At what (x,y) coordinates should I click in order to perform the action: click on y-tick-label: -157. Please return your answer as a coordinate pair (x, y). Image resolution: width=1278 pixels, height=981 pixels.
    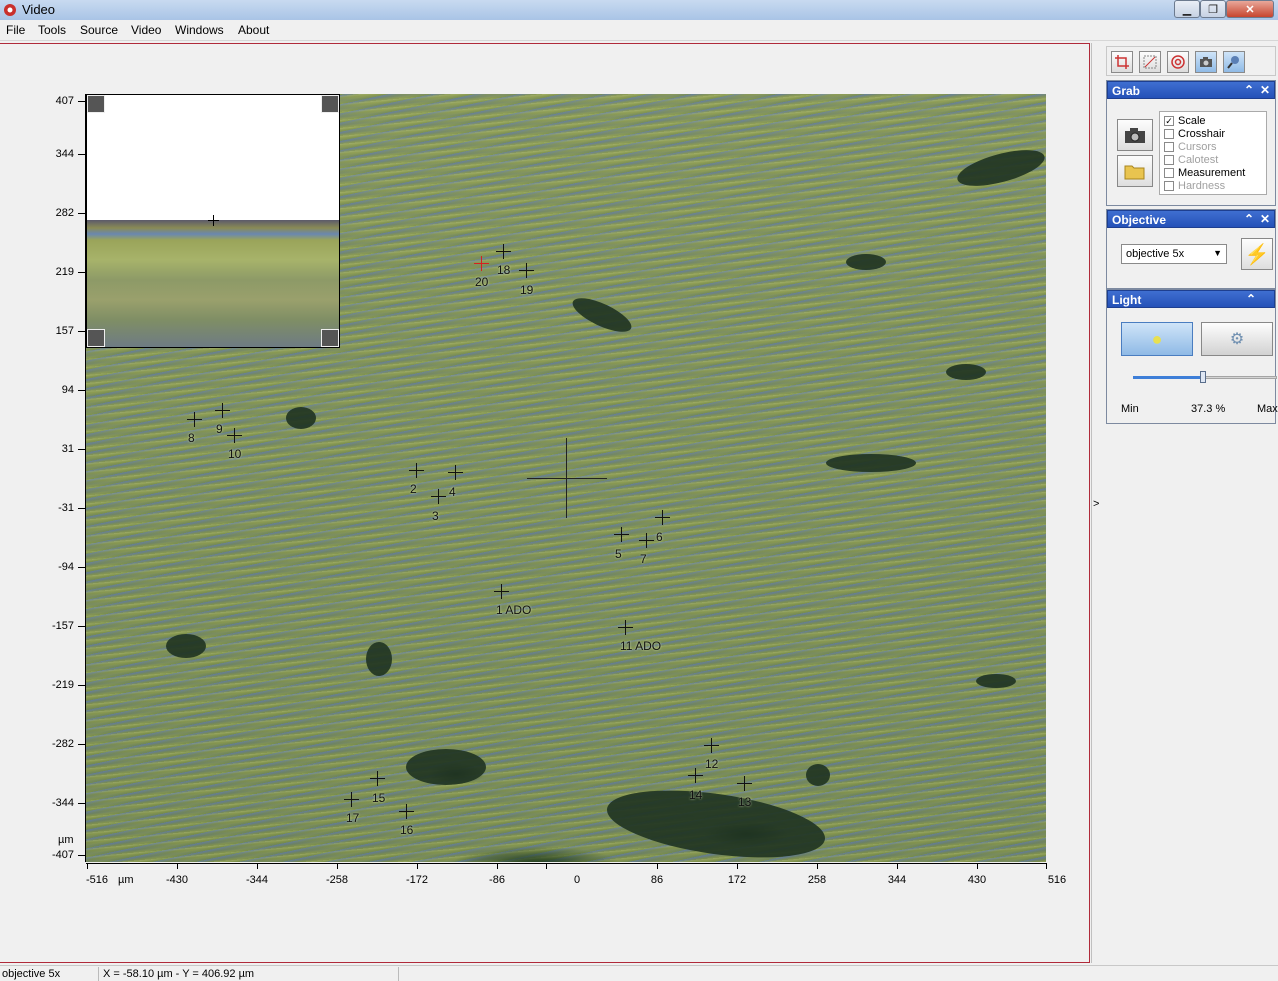
    Looking at the image, I should click on (62, 626).